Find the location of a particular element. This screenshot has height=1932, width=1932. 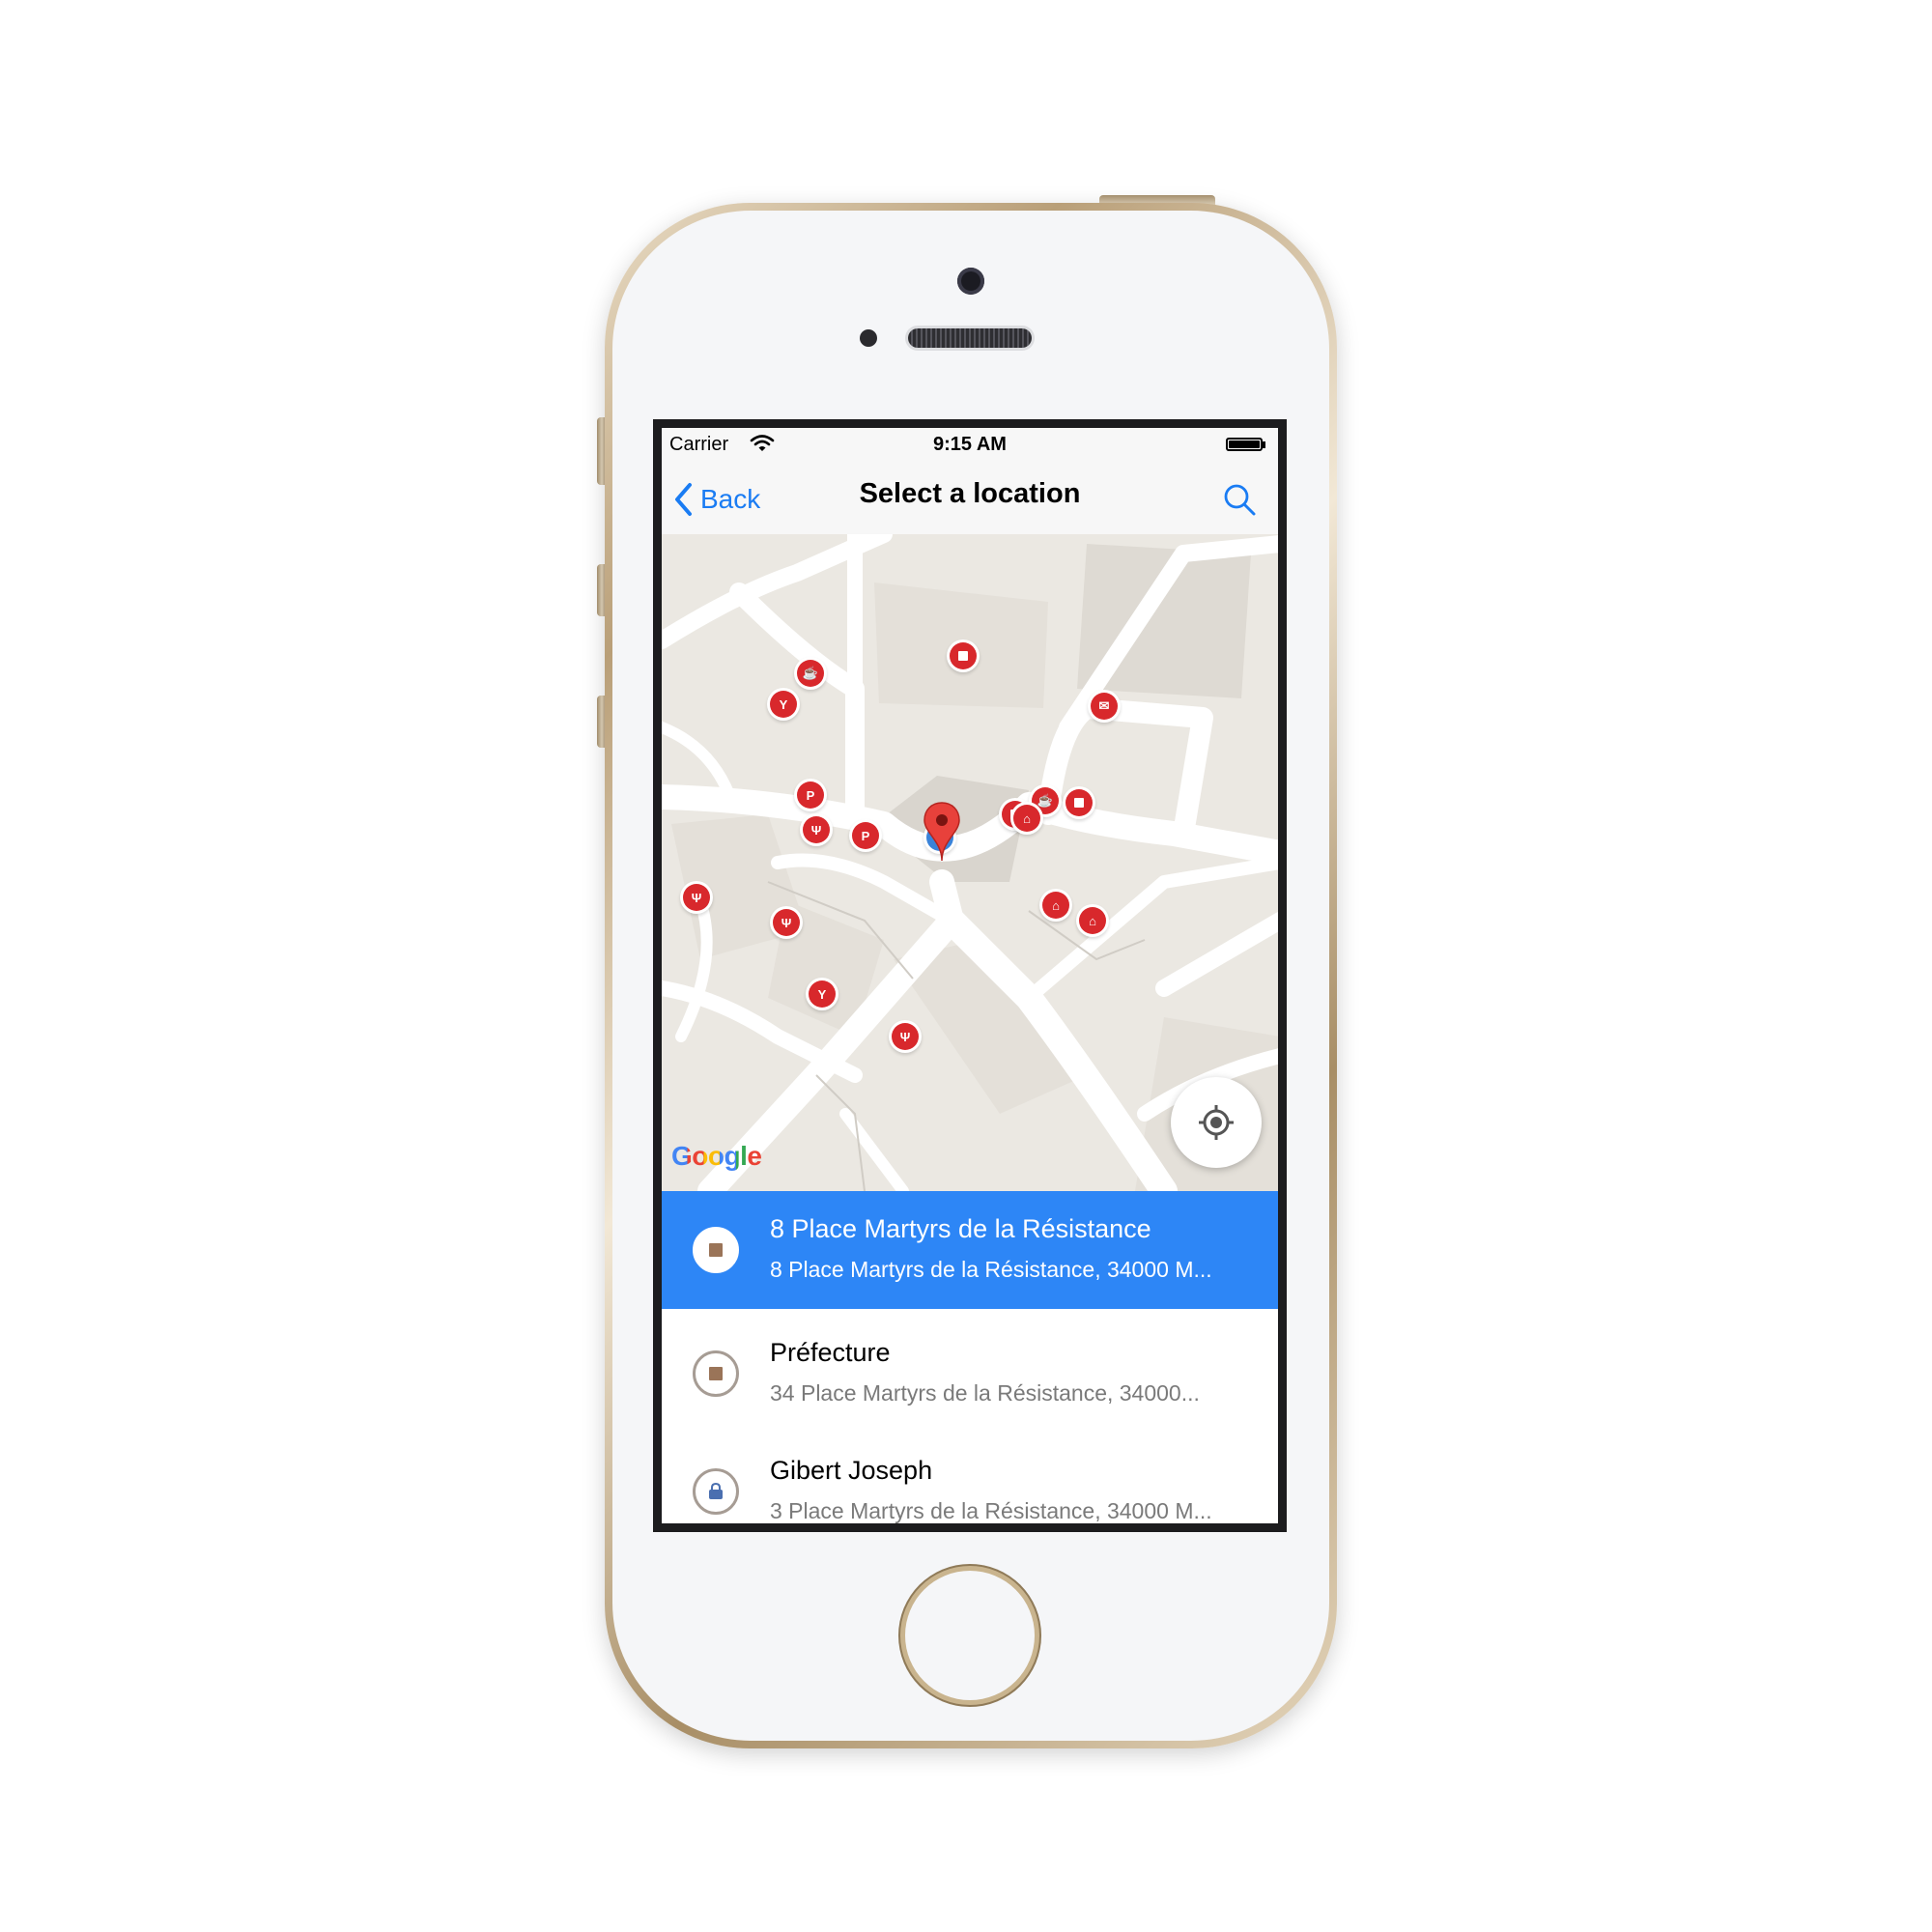

crosshair-icon is located at coordinates (1216, 1122).